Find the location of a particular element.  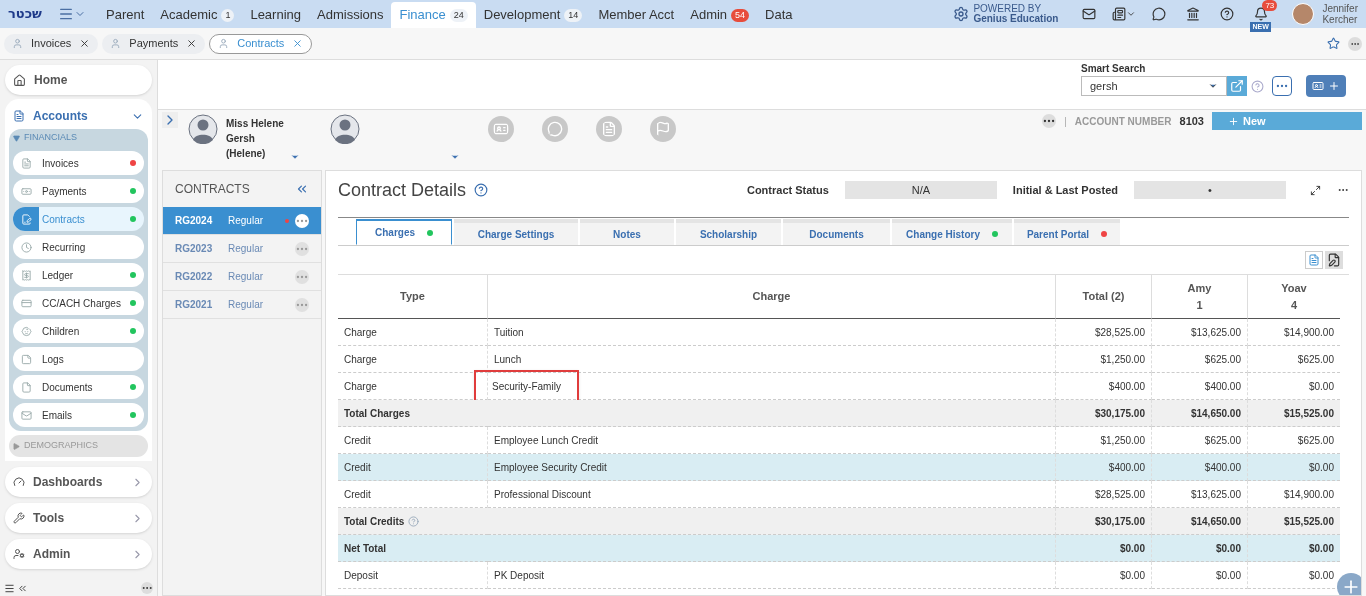

sidebar-item: Recurring is located at coordinates (78, 247).